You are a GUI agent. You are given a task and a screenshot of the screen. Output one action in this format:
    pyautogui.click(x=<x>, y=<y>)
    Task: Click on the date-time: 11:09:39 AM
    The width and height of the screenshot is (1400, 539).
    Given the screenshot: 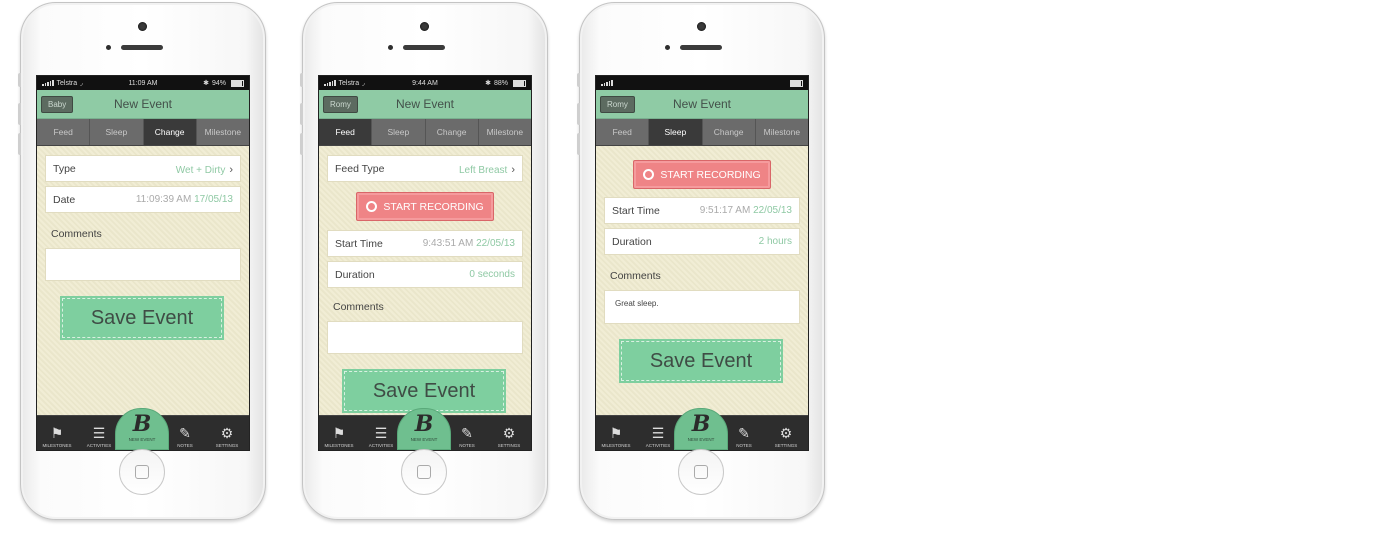 What is the action you would take?
    pyautogui.click(x=163, y=199)
    